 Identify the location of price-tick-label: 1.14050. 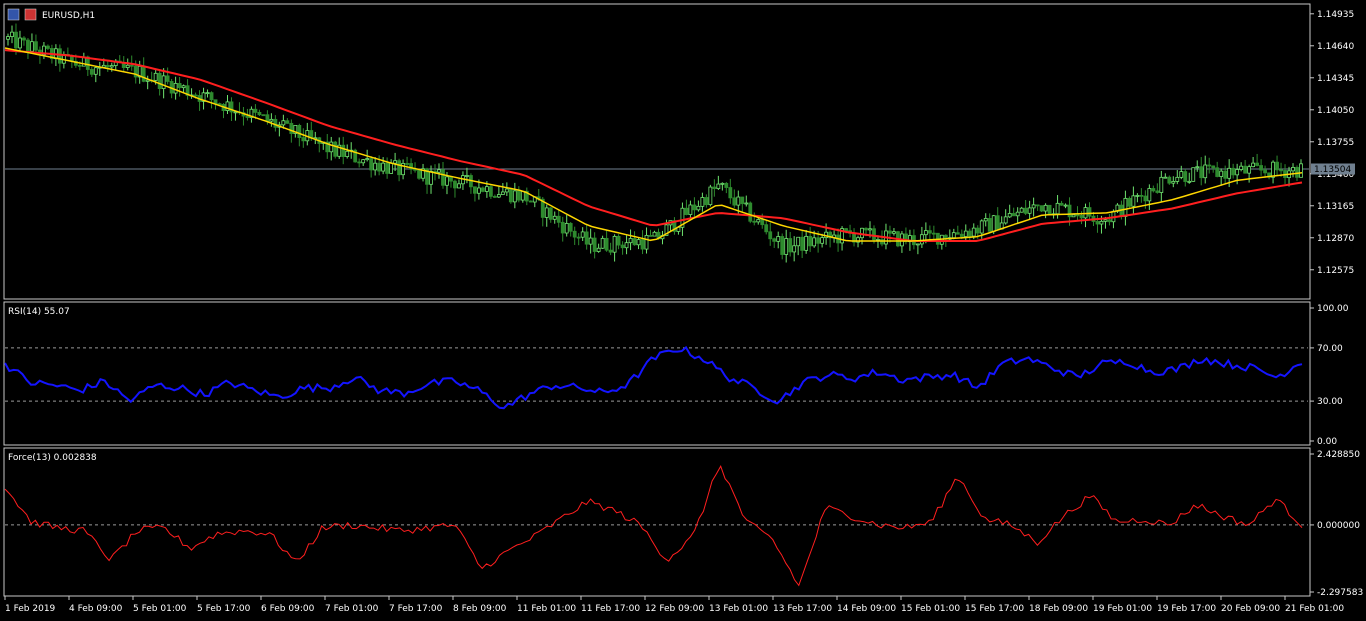
(1335, 111).